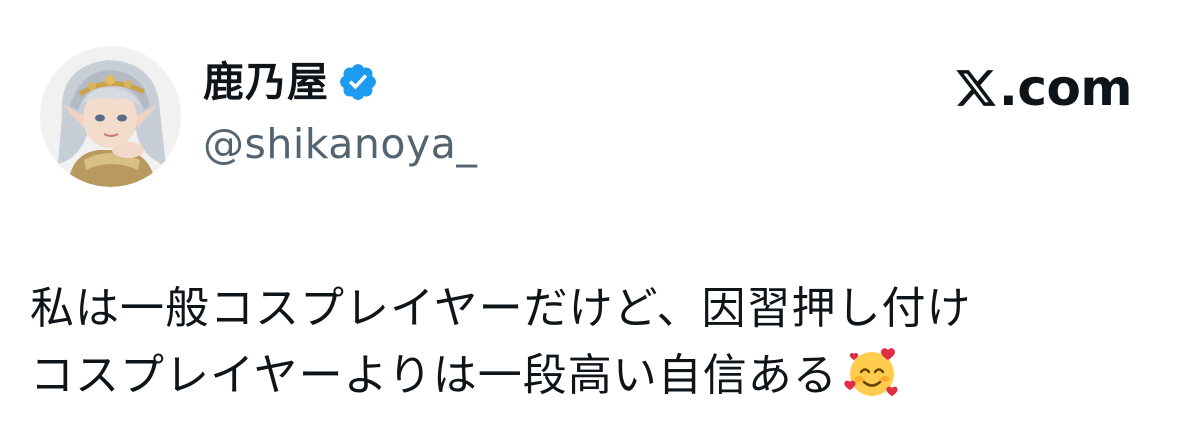  I want to click on brand-domain-text: .com, so click(1065, 88).